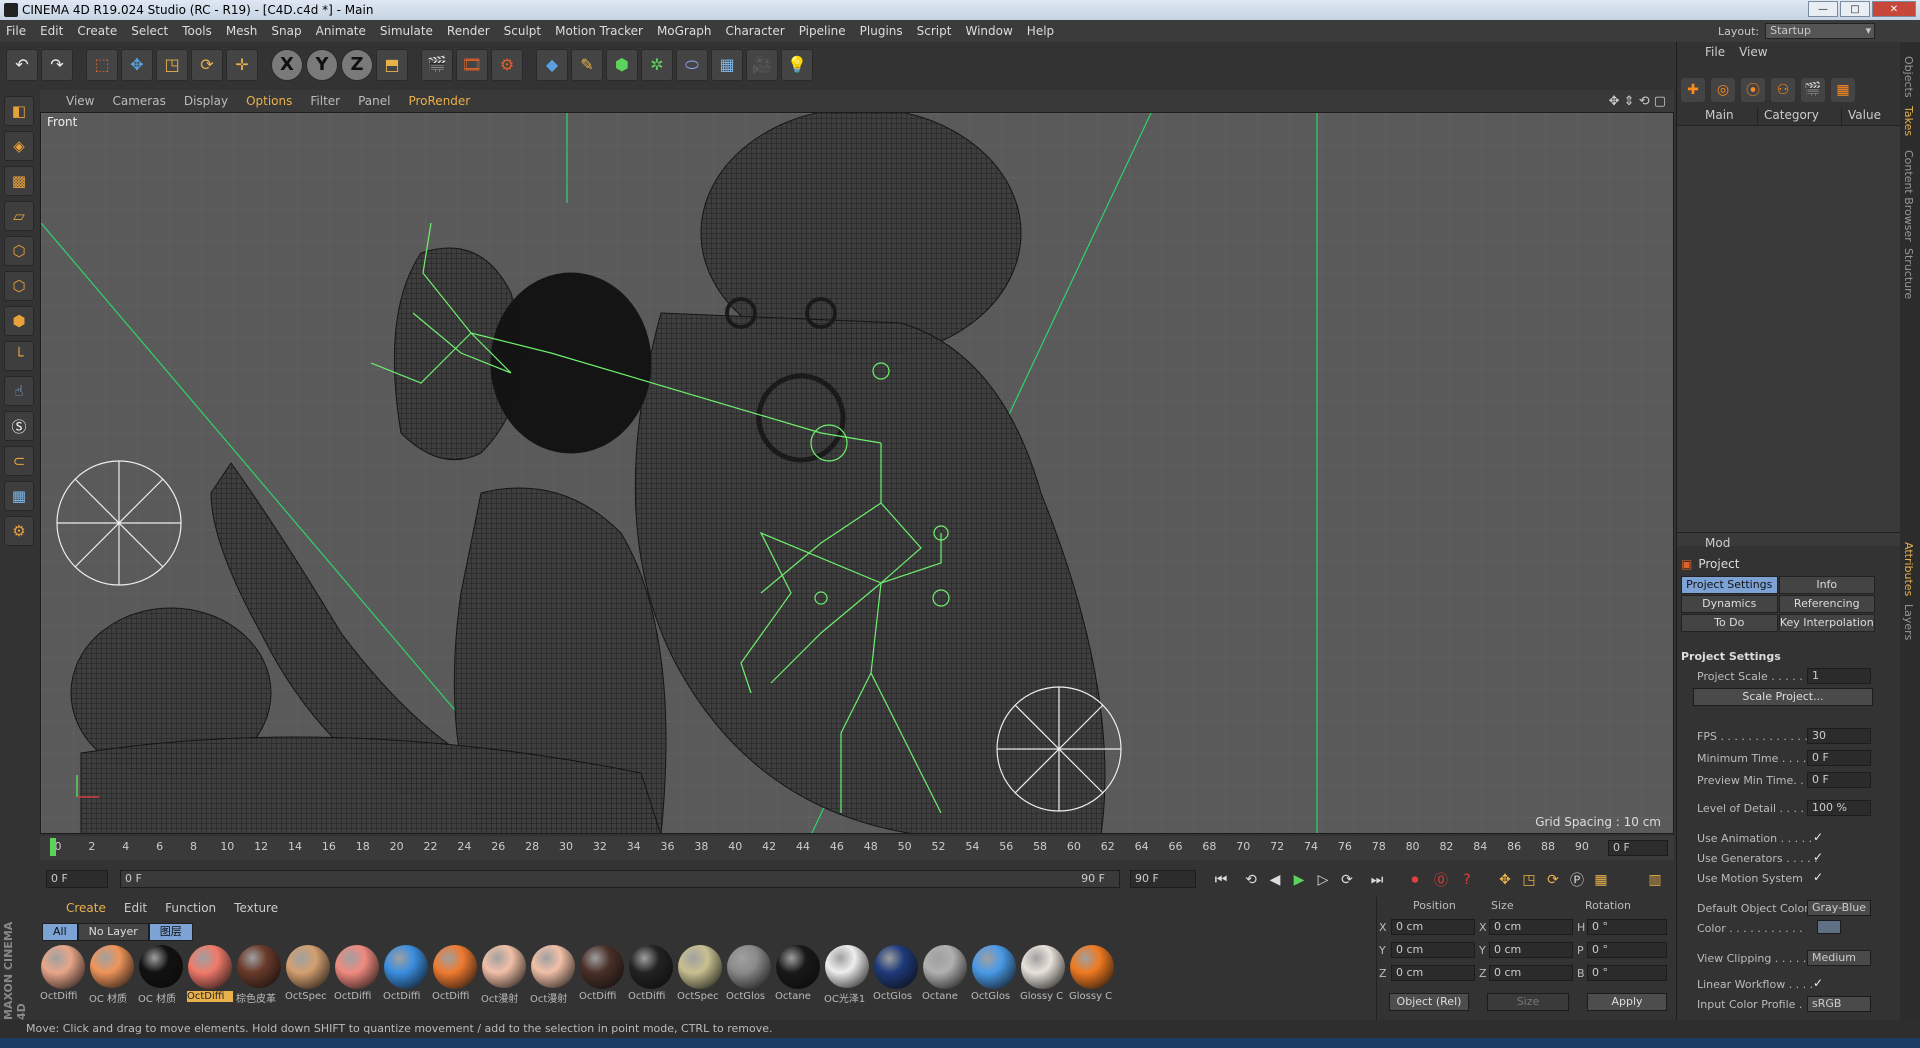 The width and height of the screenshot is (1920, 1048). I want to click on workplane-lock-icon: ▦, so click(19, 496).